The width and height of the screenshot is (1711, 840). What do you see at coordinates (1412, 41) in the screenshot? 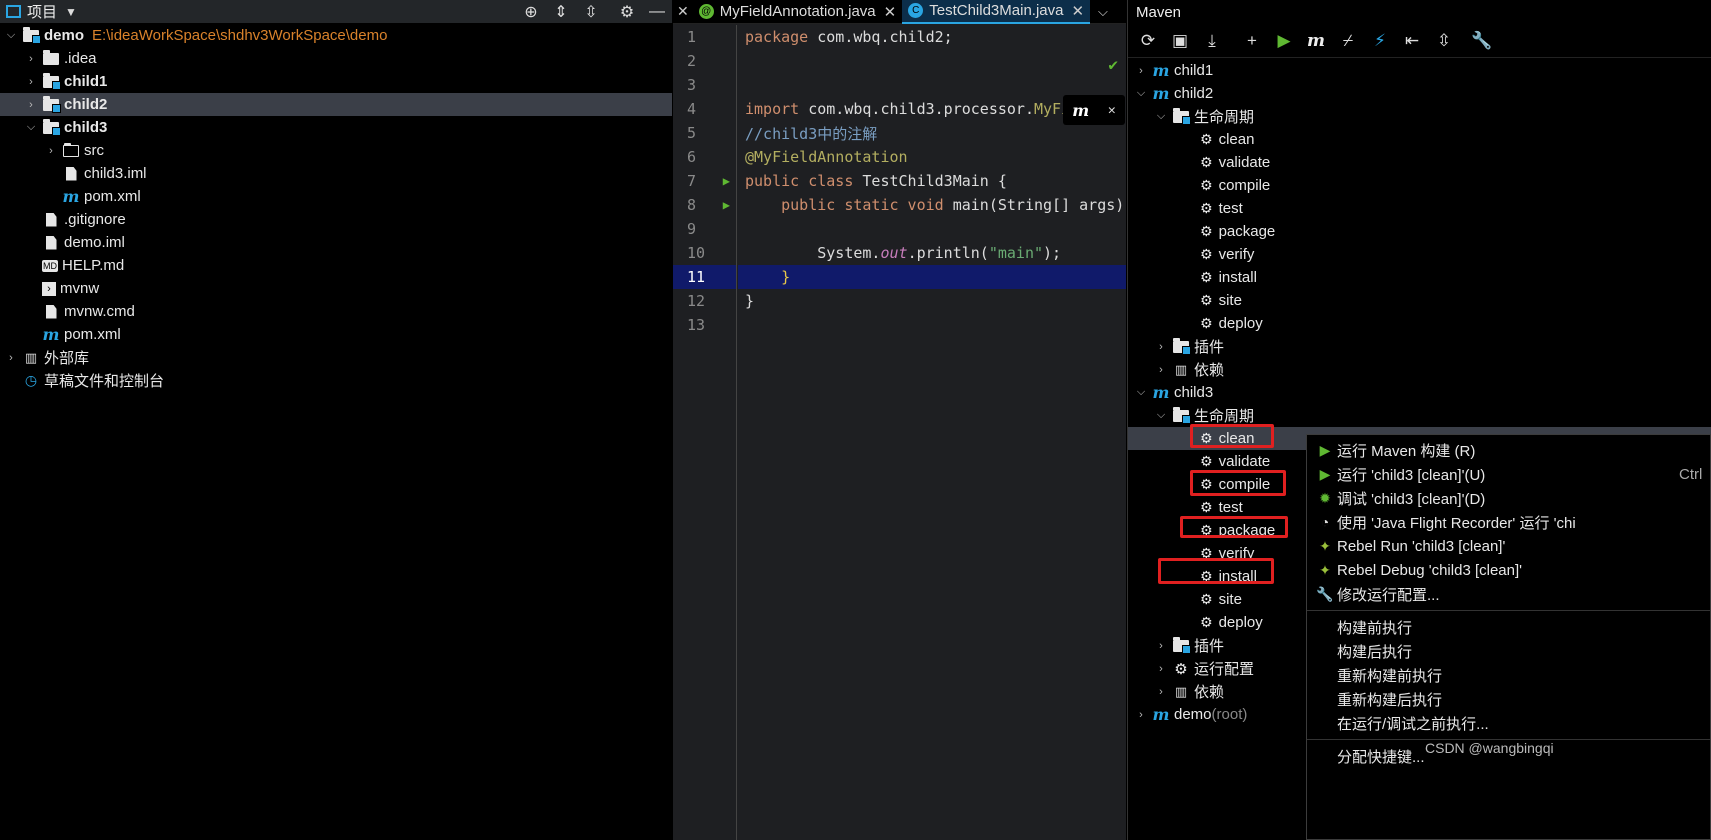
I see `show-dependencies-icon: ⇤` at bounding box center [1412, 41].